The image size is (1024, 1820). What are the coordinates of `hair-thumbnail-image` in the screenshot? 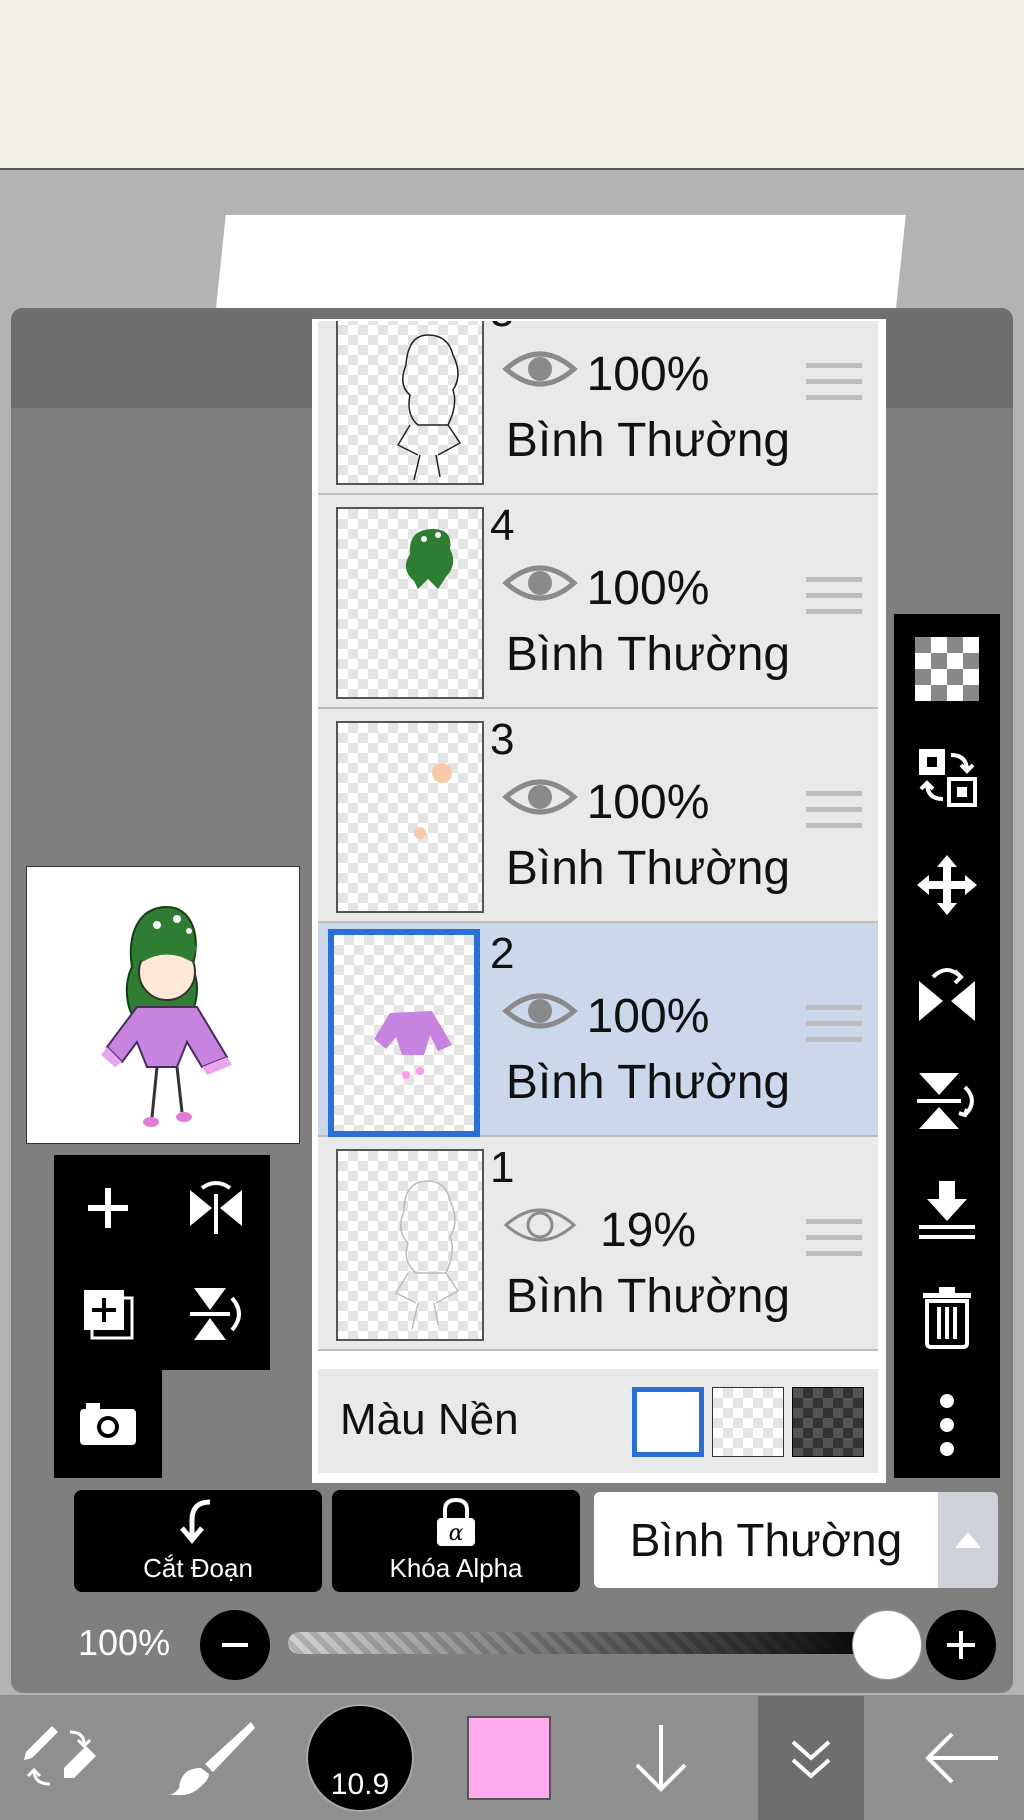 It's located at (429, 559).